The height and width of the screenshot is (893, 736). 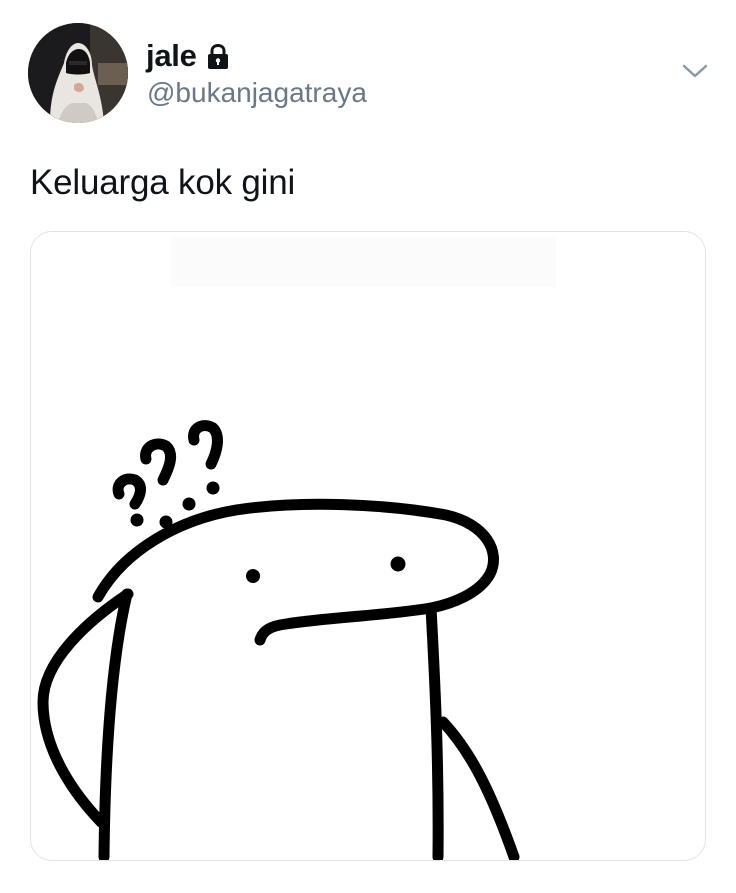 What do you see at coordinates (218, 57) in the screenshot?
I see `lock-icon` at bounding box center [218, 57].